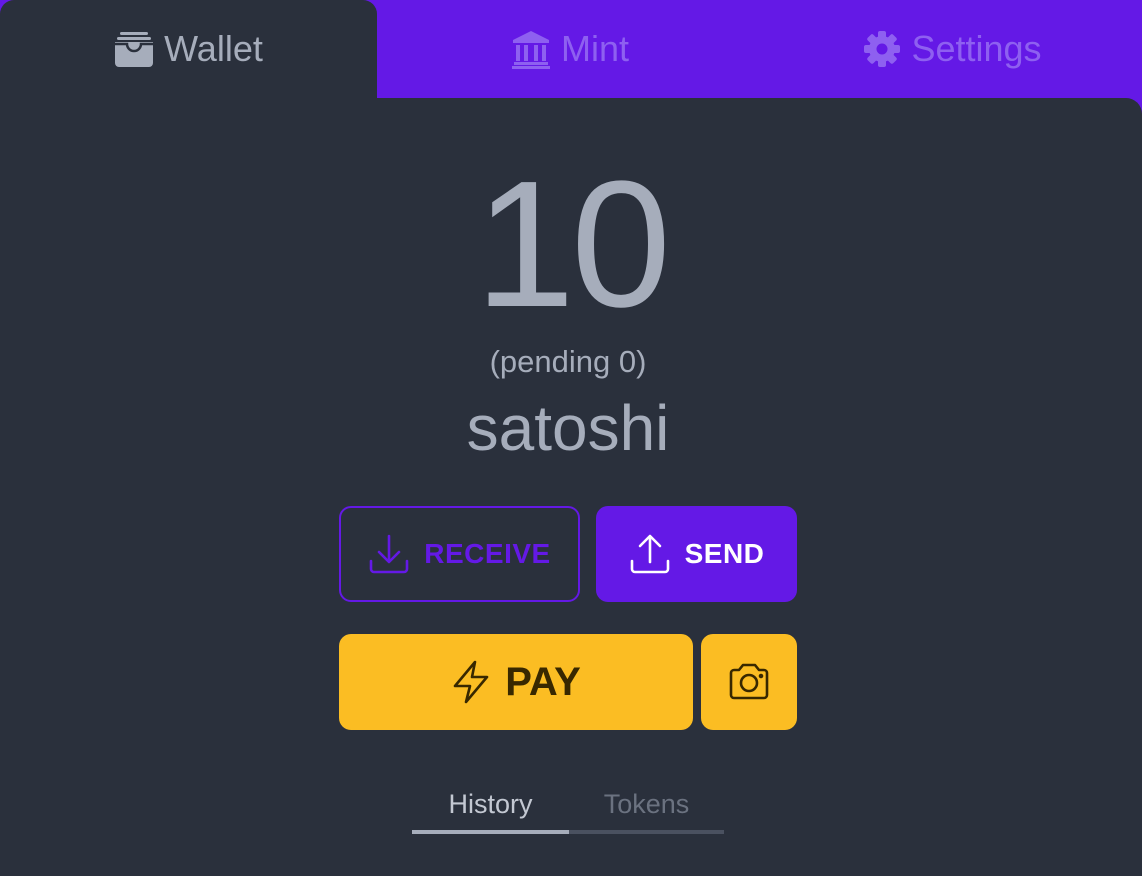  I want to click on tab-mint: Mint, so click(570, 49).